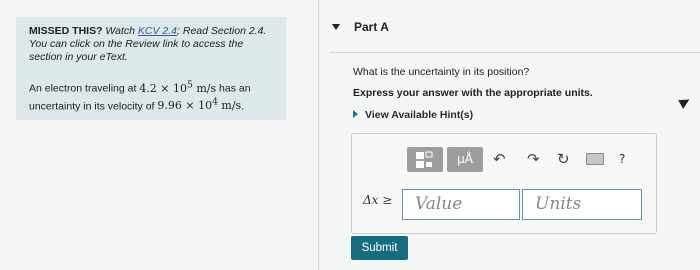  What do you see at coordinates (685, 102) in the screenshot?
I see `mouse-cursor-icon` at bounding box center [685, 102].